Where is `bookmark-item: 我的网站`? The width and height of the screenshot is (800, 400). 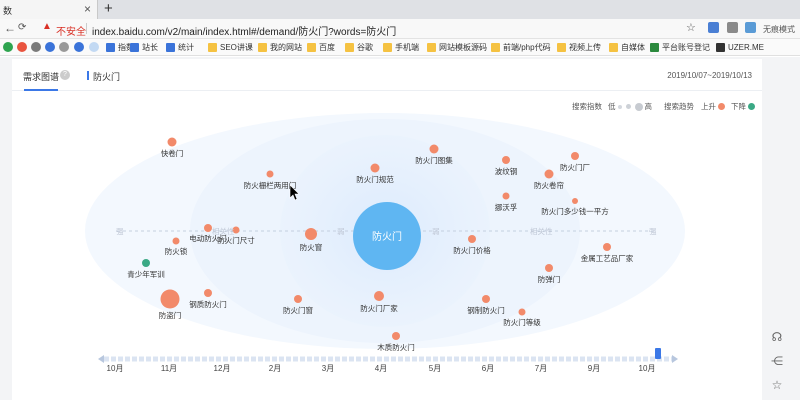
bookmark-item: 我的网站 is located at coordinates (280, 47).